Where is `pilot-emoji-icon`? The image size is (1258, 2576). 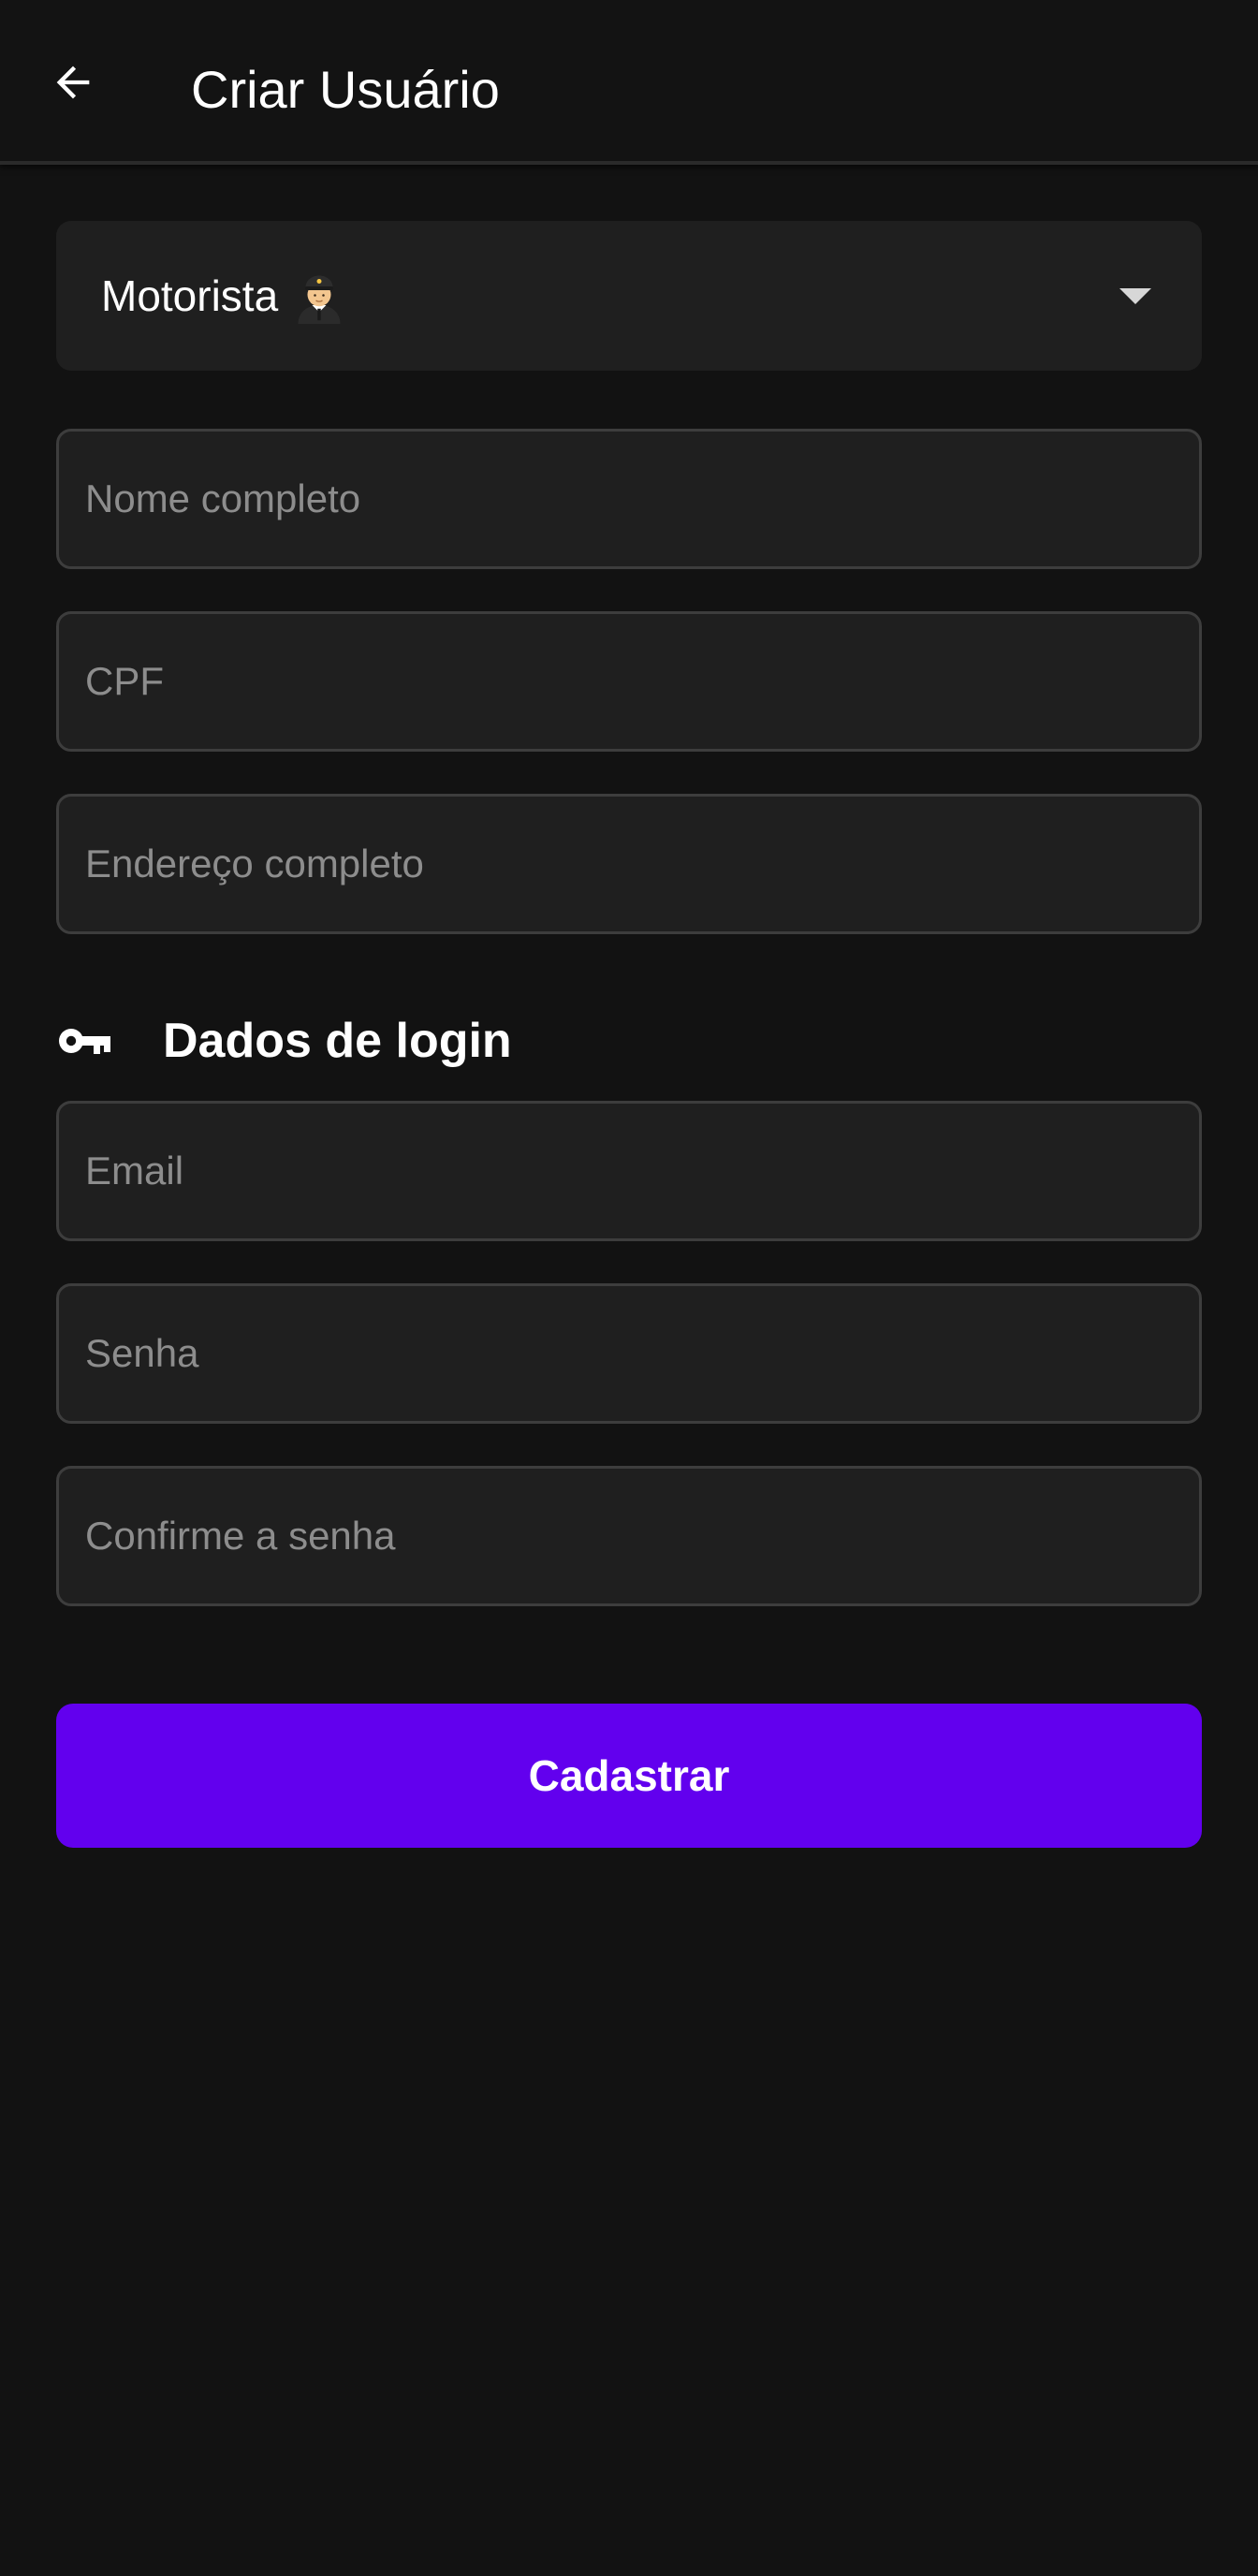 pilot-emoji-icon is located at coordinates (319, 296).